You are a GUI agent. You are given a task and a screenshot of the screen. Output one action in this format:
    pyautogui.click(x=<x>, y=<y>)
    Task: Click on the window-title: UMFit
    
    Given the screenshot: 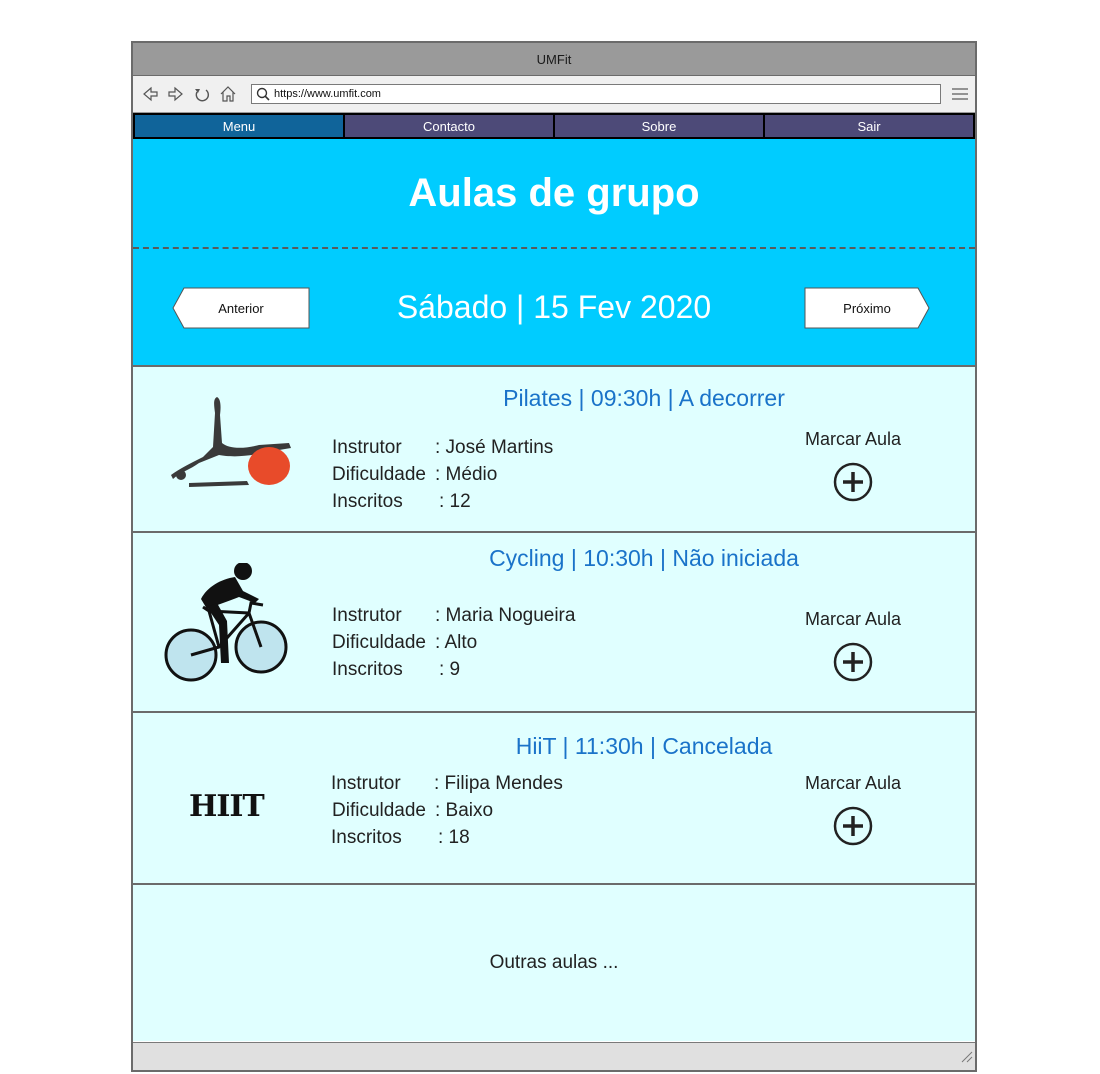 What is the action you would take?
    pyautogui.click(x=554, y=59)
    